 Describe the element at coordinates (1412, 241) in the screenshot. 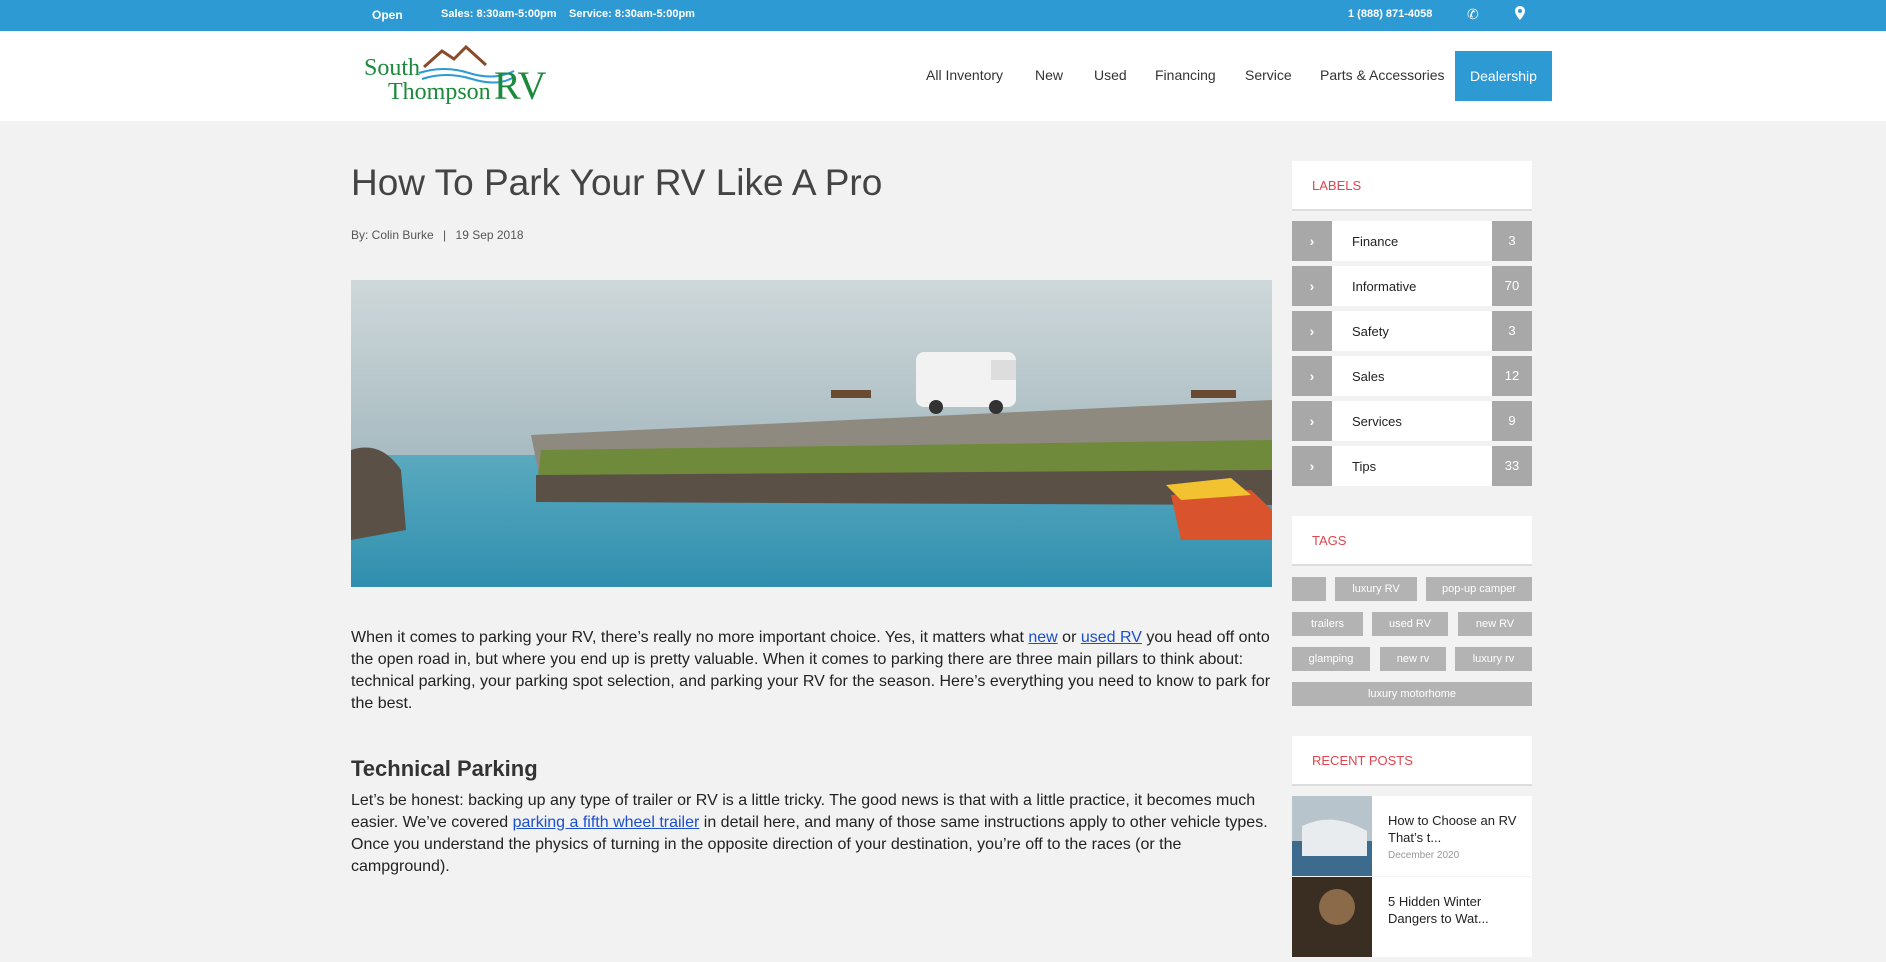

I see `label-item-finance: › Finance 3` at that location.